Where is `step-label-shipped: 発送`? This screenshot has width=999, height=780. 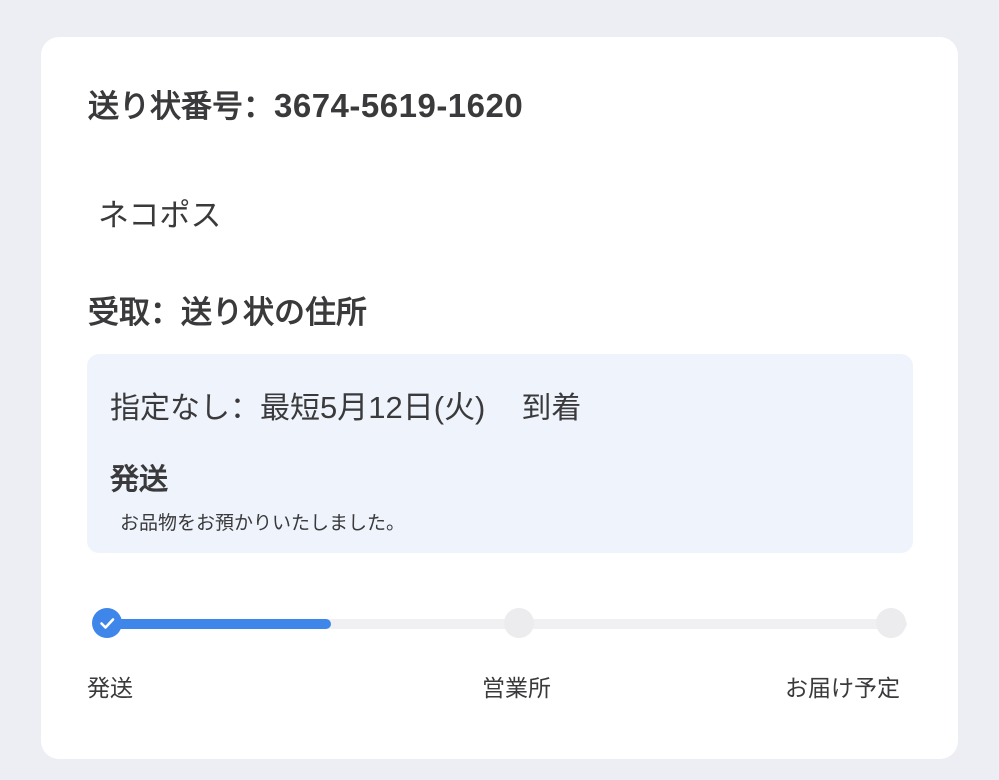 step-label-shipped: 発送 is located at coordinates (110, 689).